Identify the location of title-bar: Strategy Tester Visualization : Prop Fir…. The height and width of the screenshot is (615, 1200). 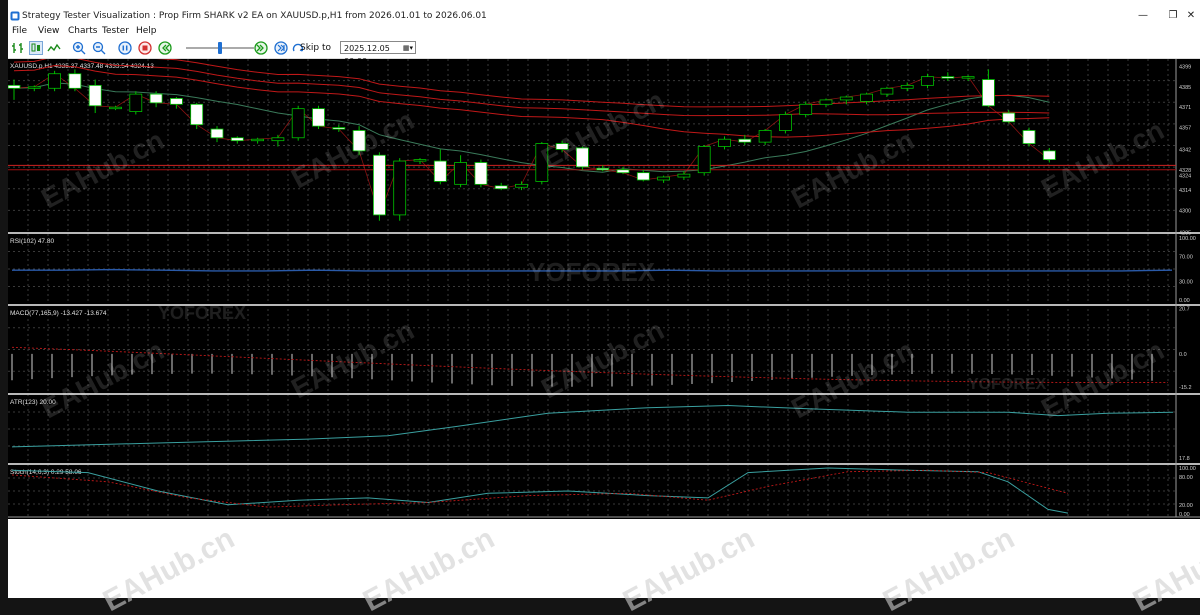
(604, 16).